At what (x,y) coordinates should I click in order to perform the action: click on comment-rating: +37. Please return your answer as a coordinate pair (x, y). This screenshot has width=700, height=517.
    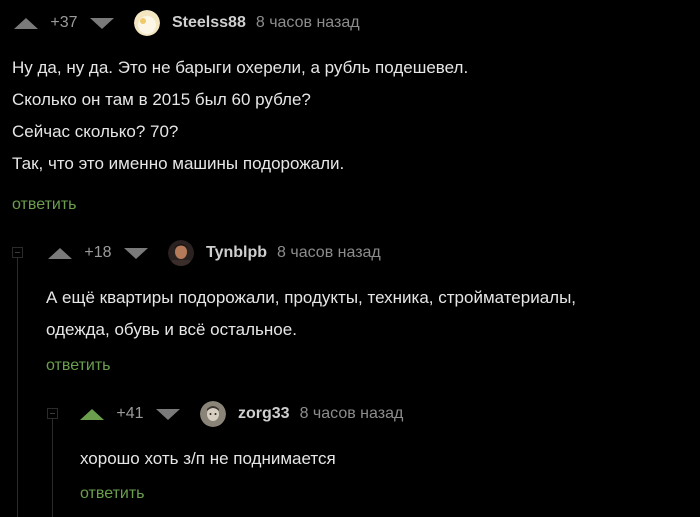
    Looking at the image, I should click on (64, 22).